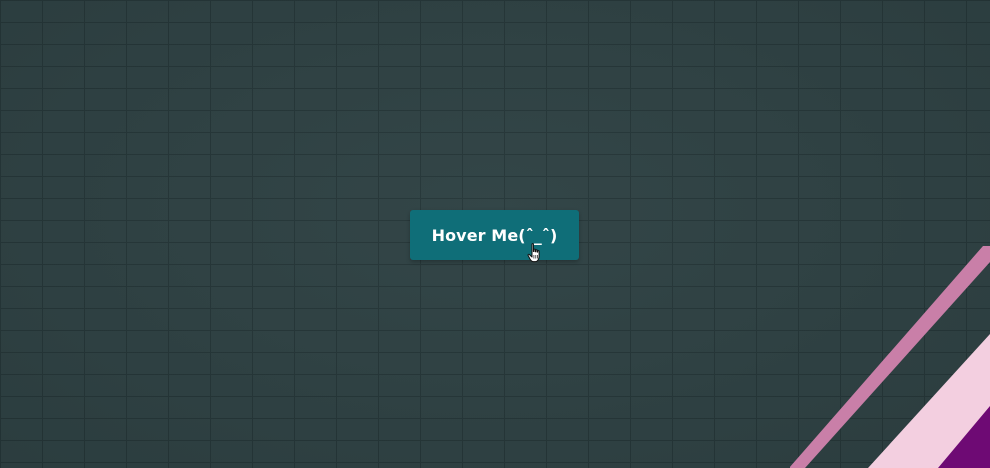 The height and width of the screenshot is (468, 990). What do you see at coordinates (929, 401) in the screenshot?
I see `stripe-light-pink` at bounding box center [929, 401].